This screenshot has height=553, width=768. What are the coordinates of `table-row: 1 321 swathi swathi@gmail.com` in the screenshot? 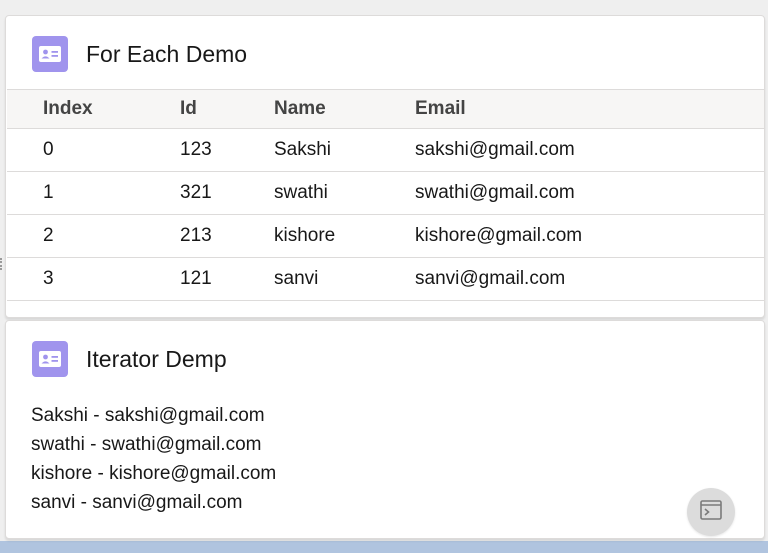 It's located at (385, 193).